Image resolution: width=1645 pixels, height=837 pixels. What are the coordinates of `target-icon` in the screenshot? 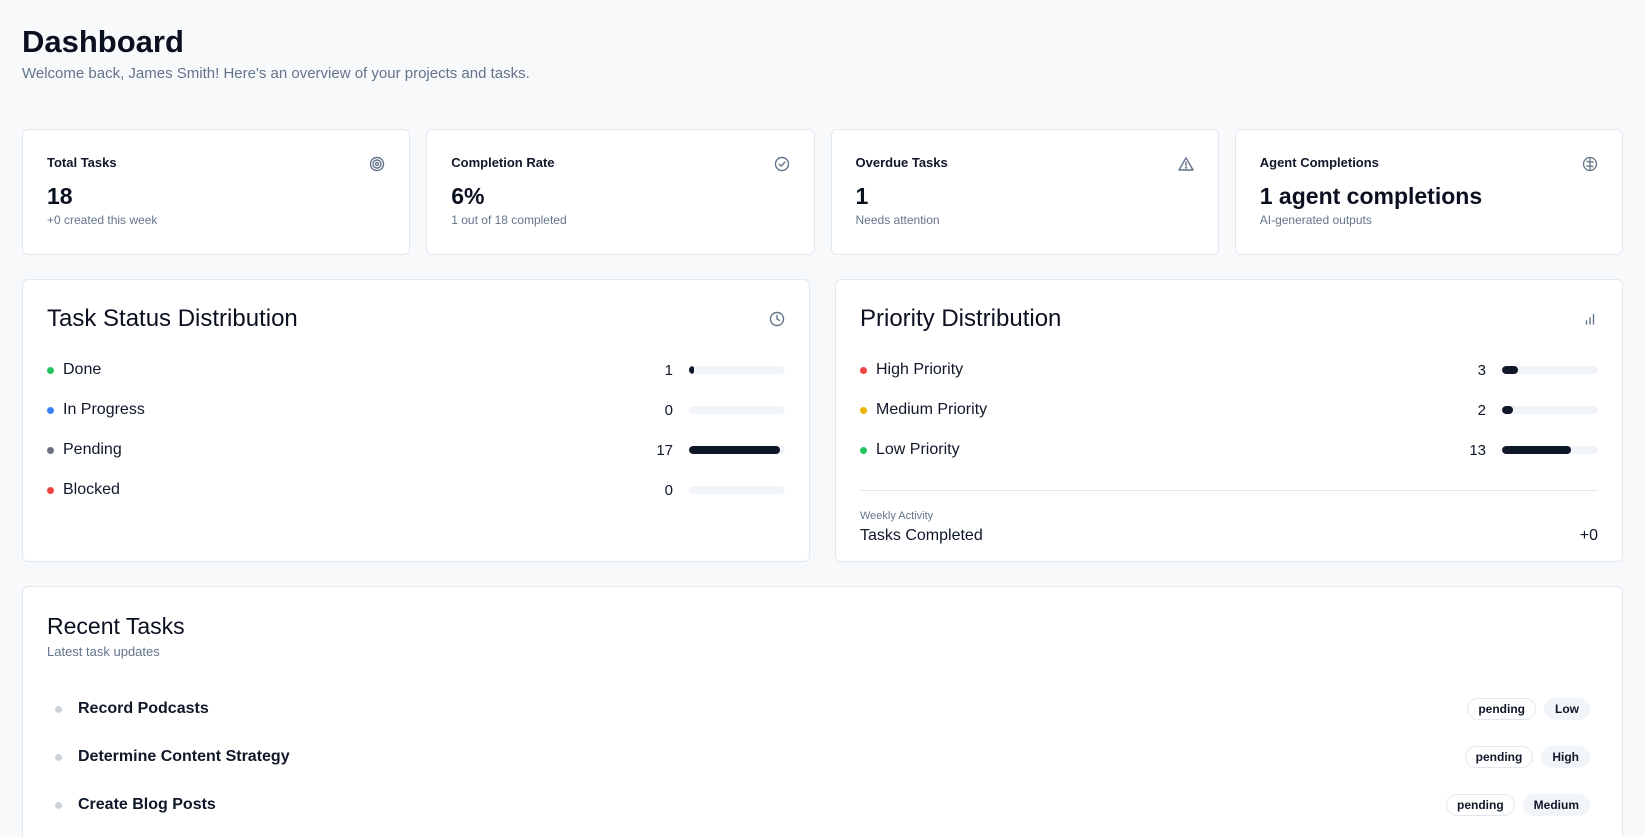 It's located at (377, 164).